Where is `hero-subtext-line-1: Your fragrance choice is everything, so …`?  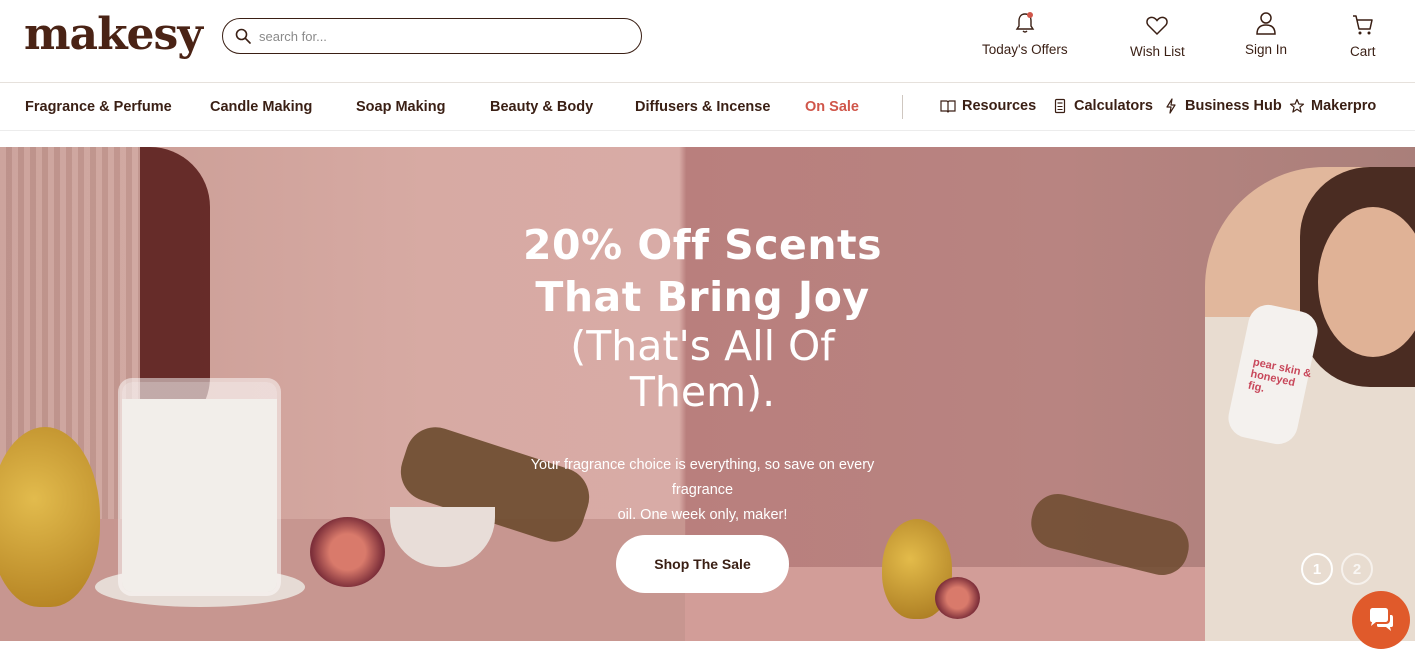 hero-subtext-line-1: Your fragrance choice is everything, so … is located at coordinates (702, 477).